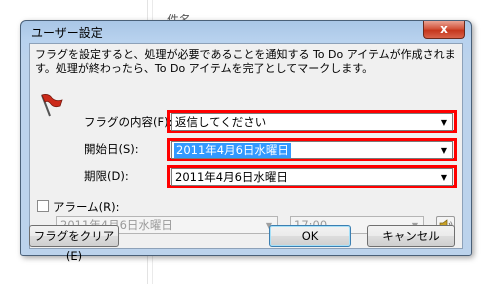 This screenshot has height=284, width=491. I want to click on due-date-dropdown: 2011年4月6日水曜日 ▼, so click(312, 177).